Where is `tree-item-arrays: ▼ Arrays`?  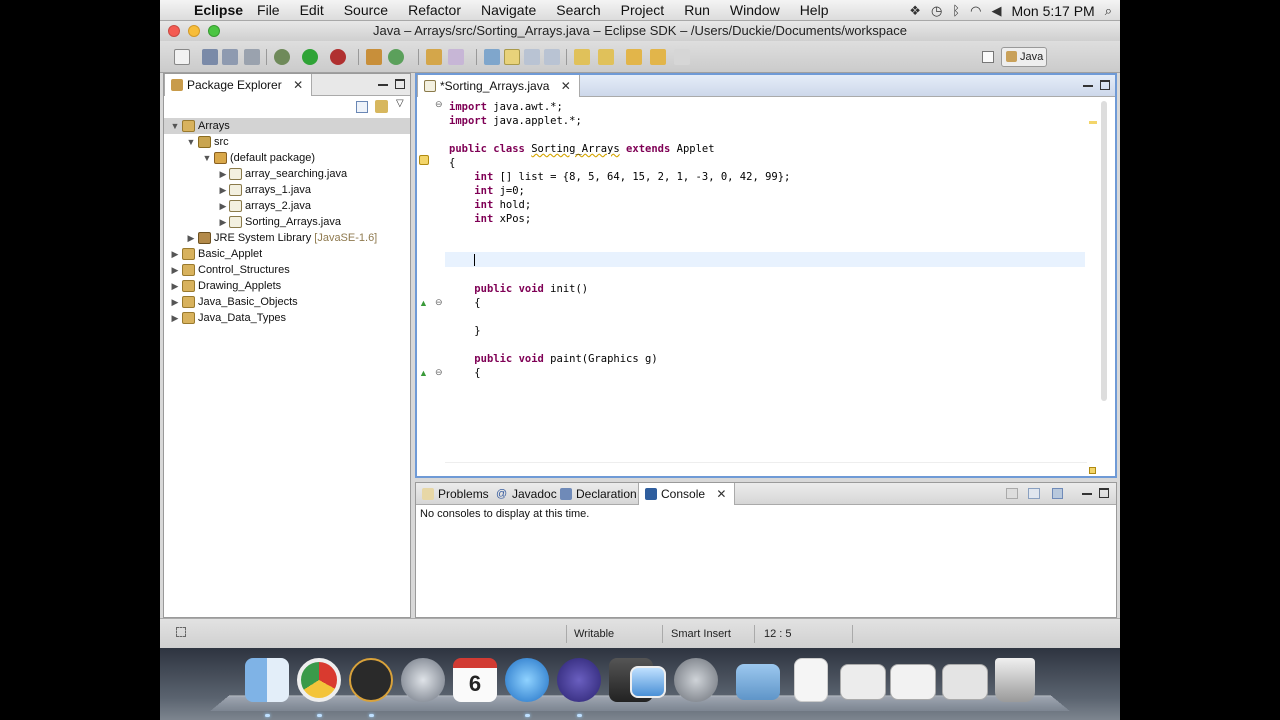
tree-item-arrays: ▼ Arrays is located at coordinates (287, 126).